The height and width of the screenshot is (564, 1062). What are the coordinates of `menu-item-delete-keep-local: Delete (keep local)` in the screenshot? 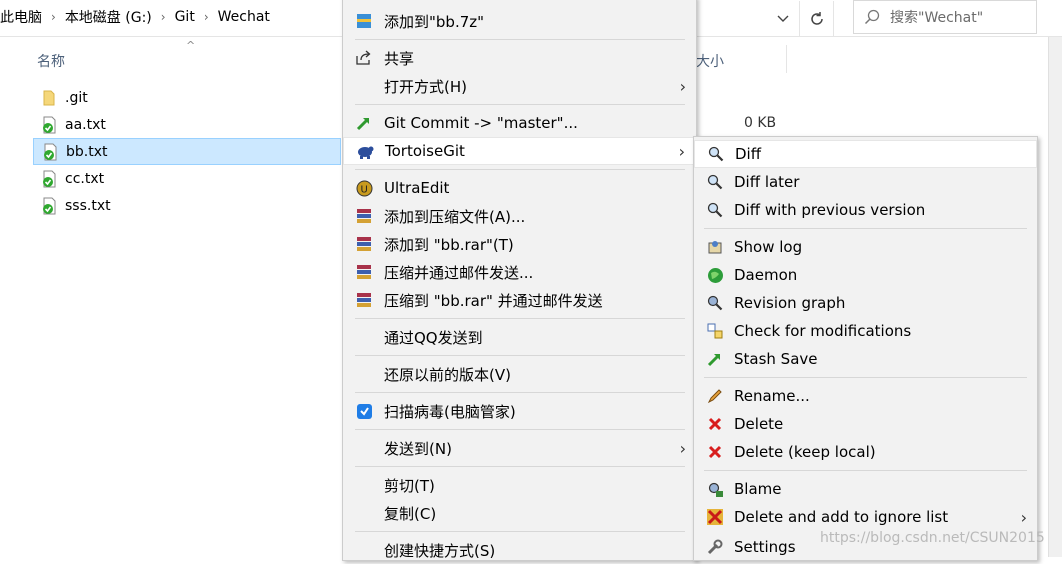 It's located at (865, 452).